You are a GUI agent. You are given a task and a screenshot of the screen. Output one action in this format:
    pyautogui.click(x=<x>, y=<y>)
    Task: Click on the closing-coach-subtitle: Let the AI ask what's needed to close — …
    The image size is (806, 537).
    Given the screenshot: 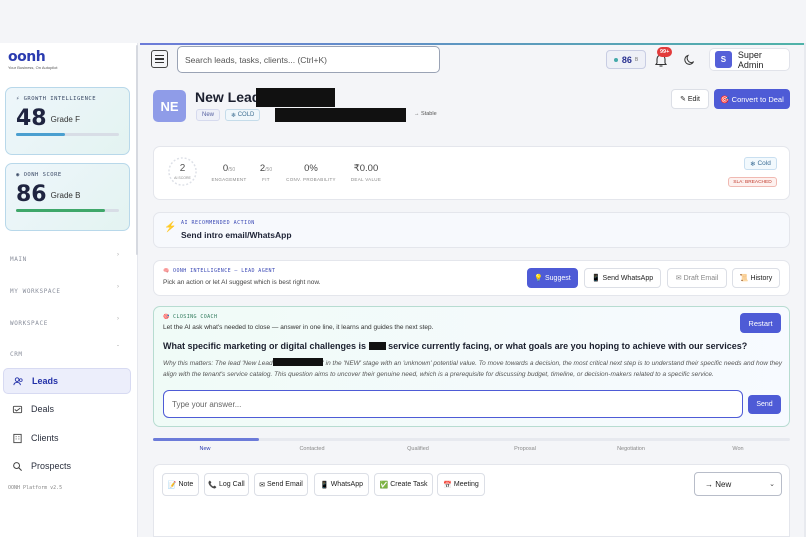 What is the action you would take?
    pyautogui.click(x=298, y=327)
    